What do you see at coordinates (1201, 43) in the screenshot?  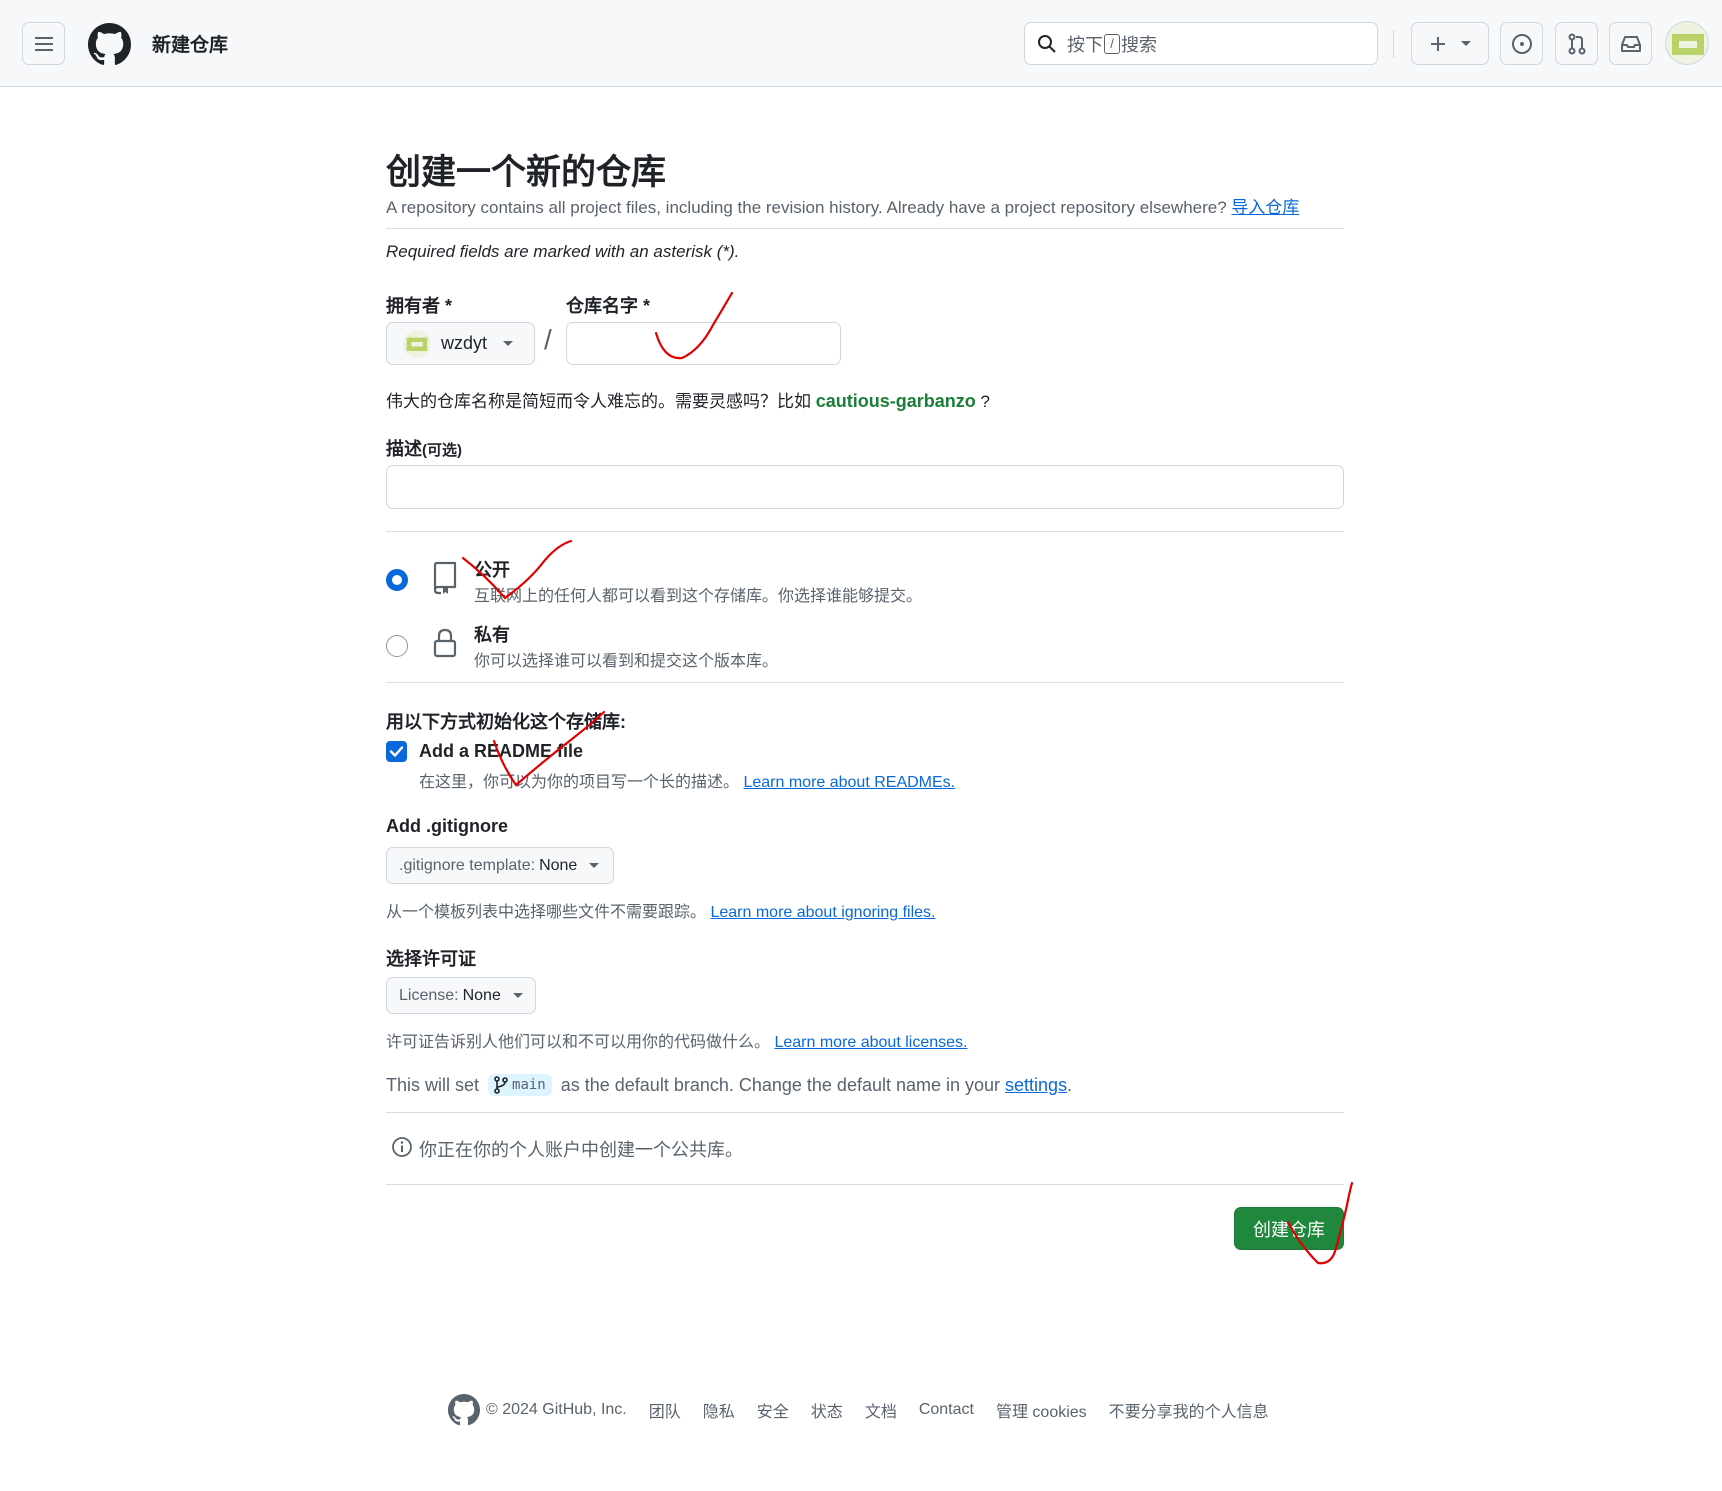 I see `search-input: 按下 / 搜索` at bounding box center [1201, 43].